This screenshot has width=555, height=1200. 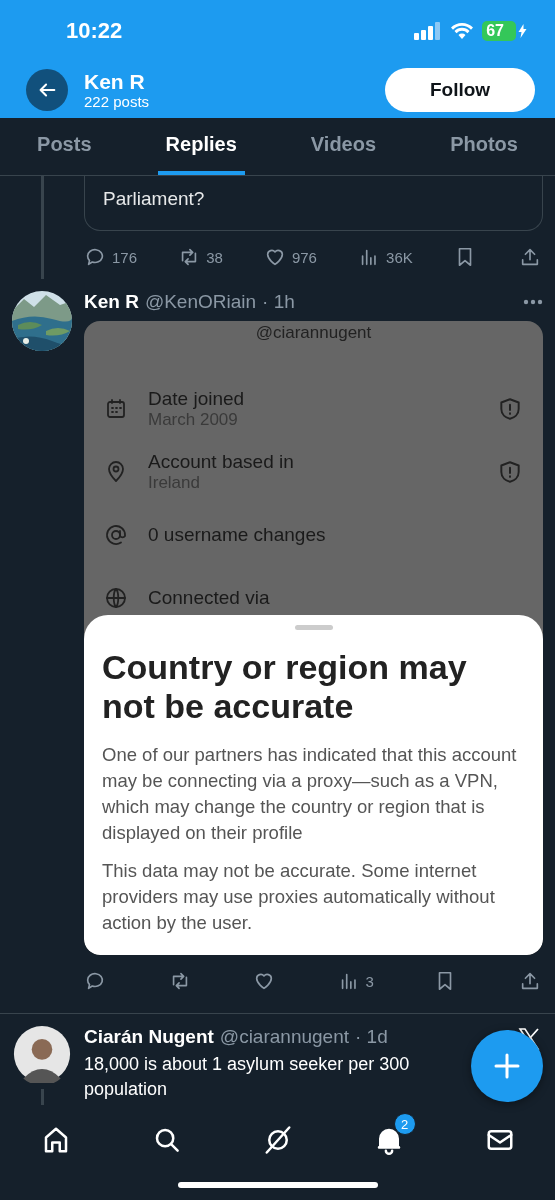 What do you see at coordinates (111, 302) in the screenshot?
I see `author-name: Ken R` at bounding box center [111, 302].